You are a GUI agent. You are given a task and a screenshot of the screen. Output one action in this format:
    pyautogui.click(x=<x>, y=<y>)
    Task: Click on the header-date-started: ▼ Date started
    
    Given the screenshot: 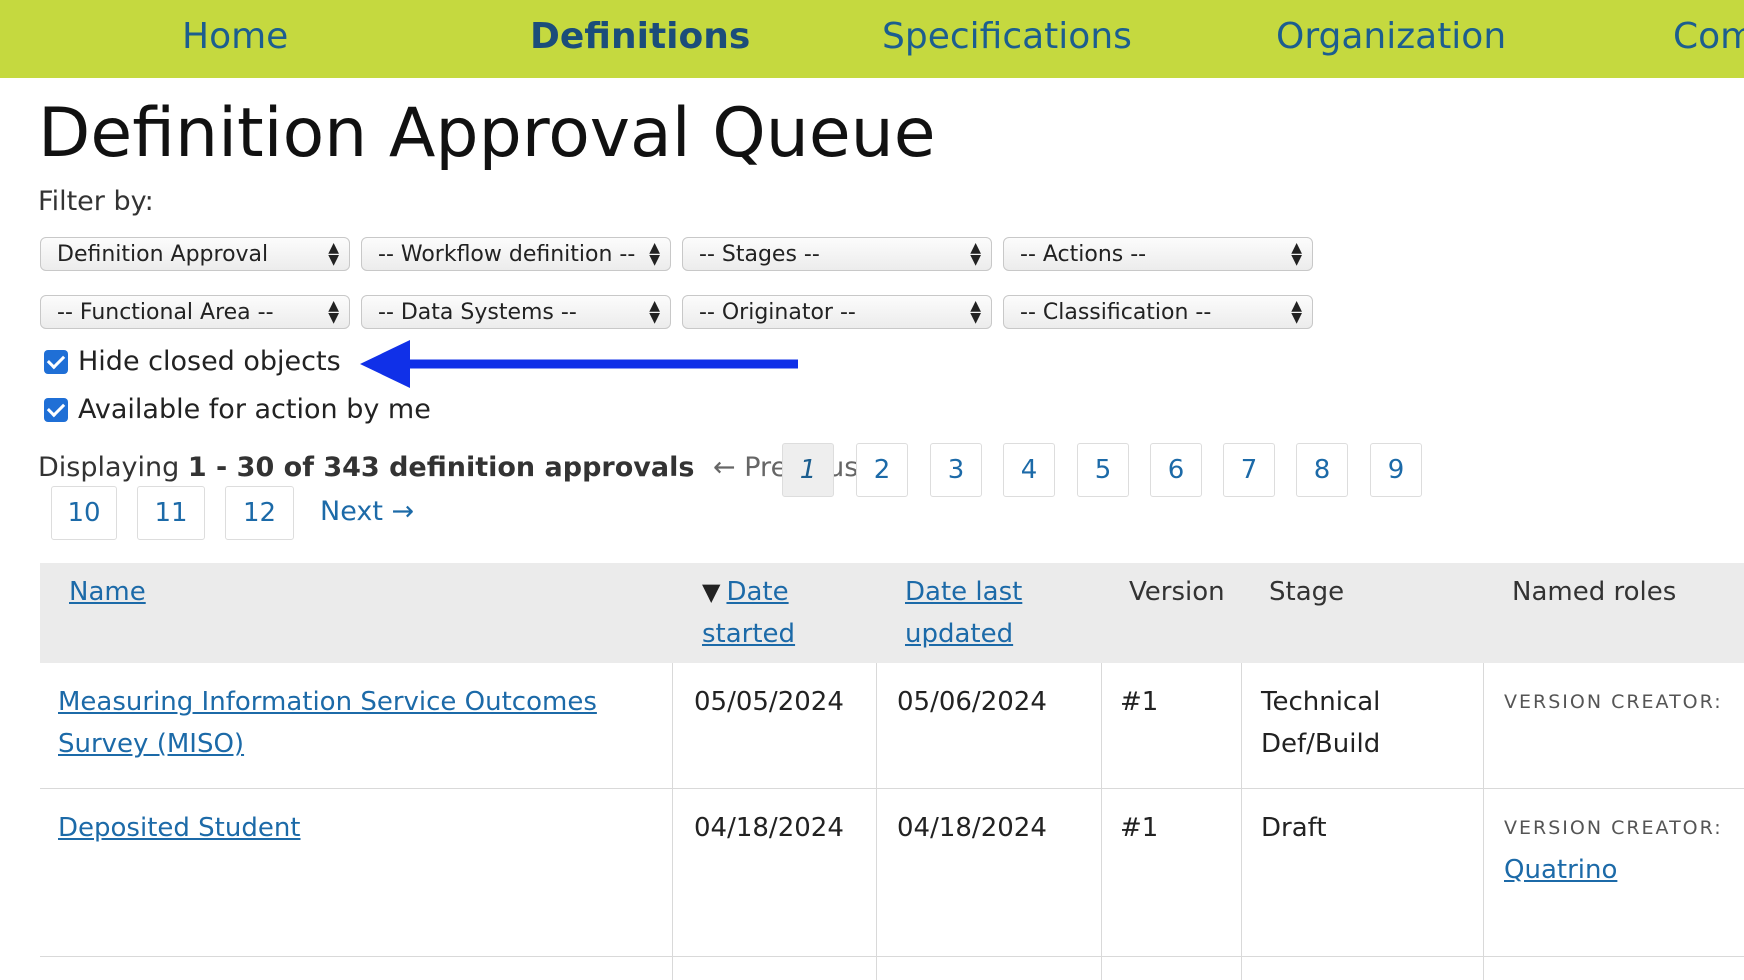 What is the action you would take?
    pyautogui.click(x=748, y=613)
    